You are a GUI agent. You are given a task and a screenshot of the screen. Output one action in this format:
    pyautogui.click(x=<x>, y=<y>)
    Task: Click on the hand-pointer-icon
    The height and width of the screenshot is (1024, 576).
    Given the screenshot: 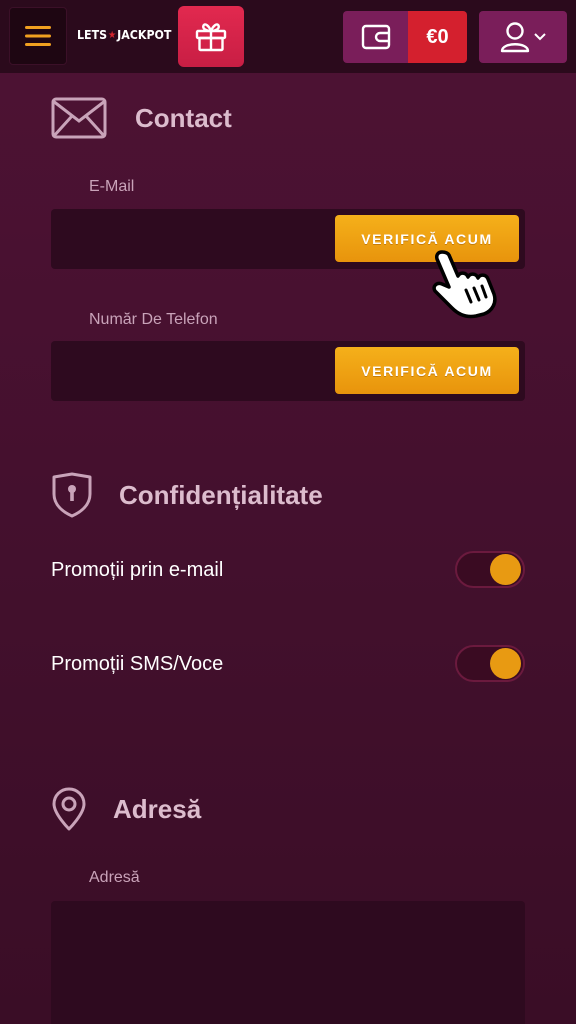 What is the action you would take?
    pyautogui.click(x=464, y=284)
    